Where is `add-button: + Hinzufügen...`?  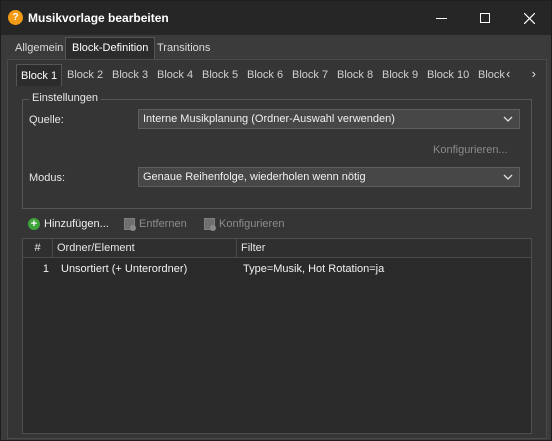
add-button: + Hinzufügen... is located at coordinates (68, 224).